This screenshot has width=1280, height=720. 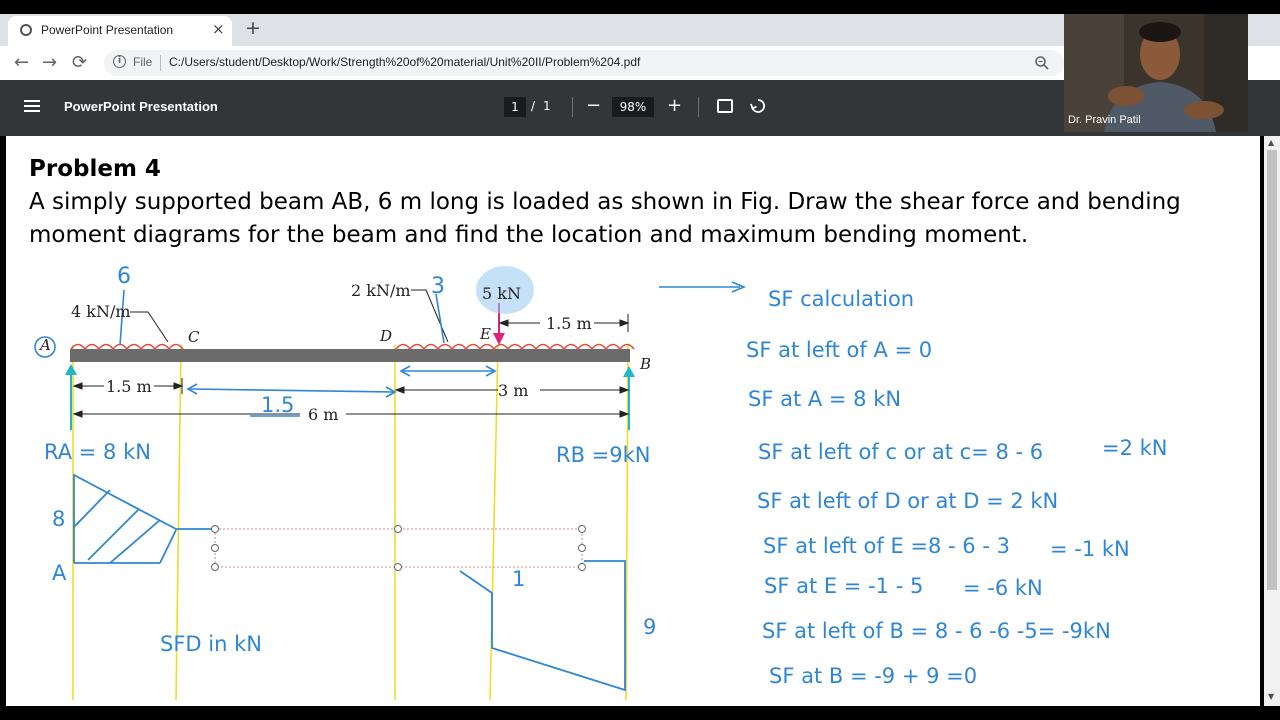 What do you see at coordinates (519, 579) in the screenshot?
I see `sfd-value-1: 1` at bounding box center [519, 579].